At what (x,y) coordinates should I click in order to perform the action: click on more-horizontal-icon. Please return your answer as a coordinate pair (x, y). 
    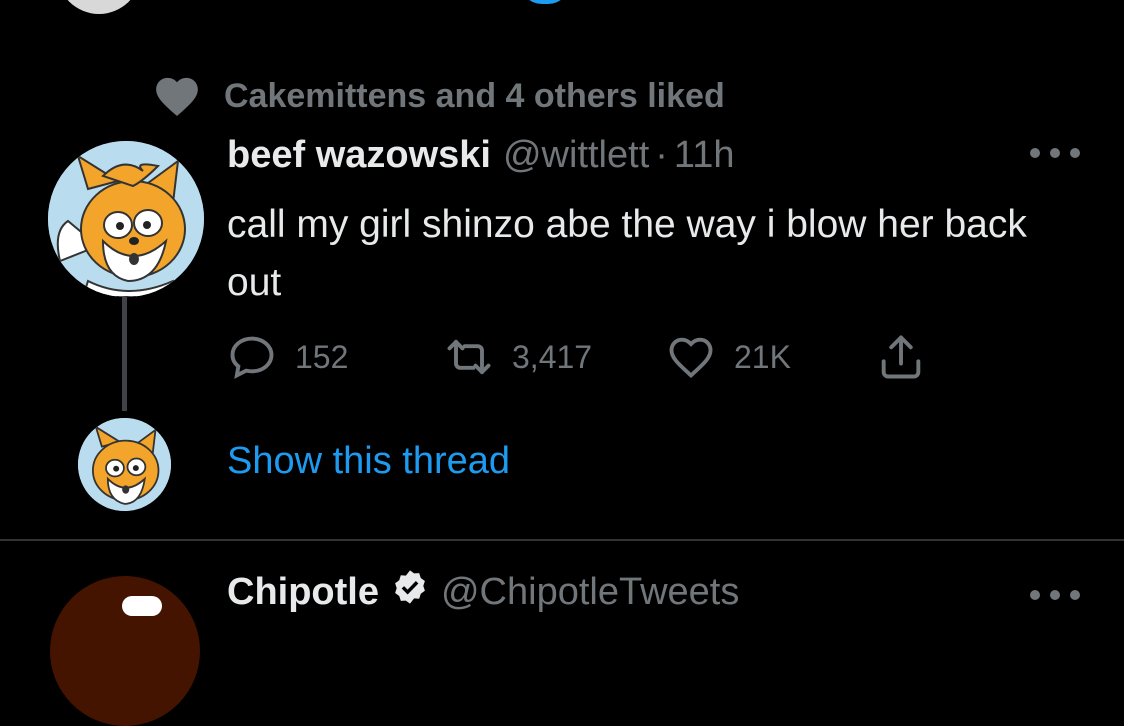
    Looking at the image, I should click on (1055, 153).